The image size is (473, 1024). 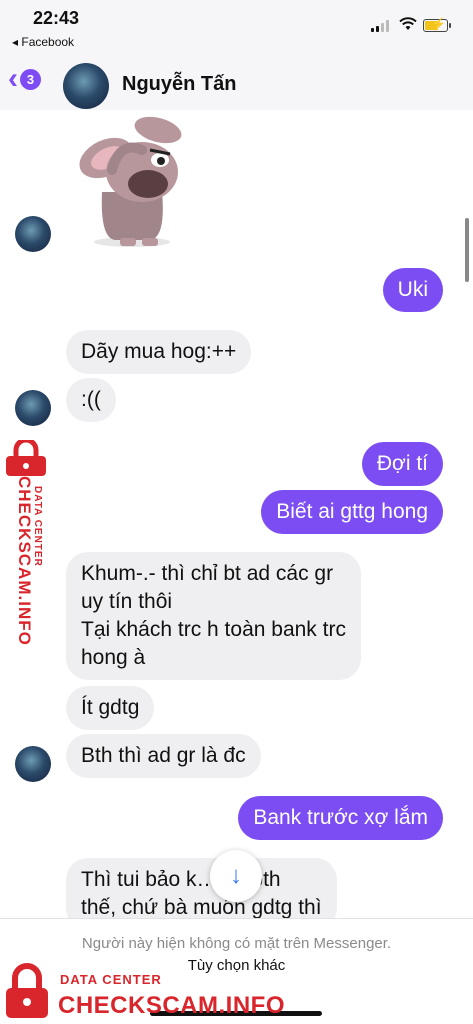 I want to click on message-bubble-outgoing: Biết ai gttg hong, so click(x=352, y=512).